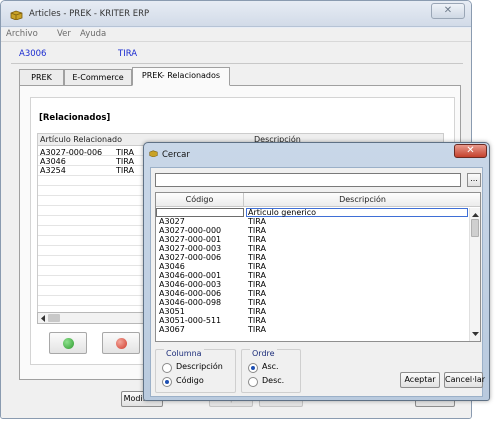 The width and height of the screenshot is (496, 431). Describe the element at coordinates (312, 230) in the screenshot. I see `list-item: A3027-000-000 TIRA` at that location.